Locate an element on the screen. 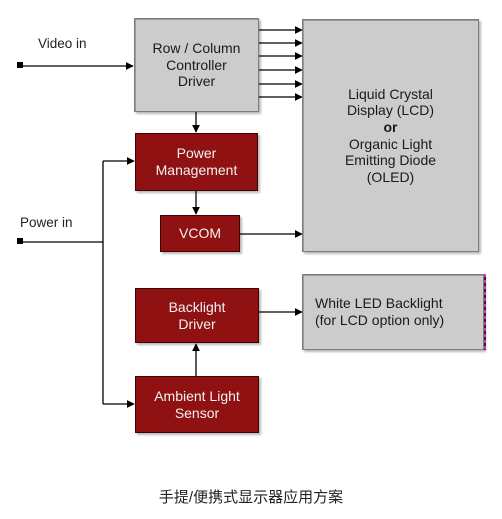 Image resolution: width=502 pixels, height=519 pixels. lcd-label-line-5: Emitting Diode is located at coordinates (390, 160).